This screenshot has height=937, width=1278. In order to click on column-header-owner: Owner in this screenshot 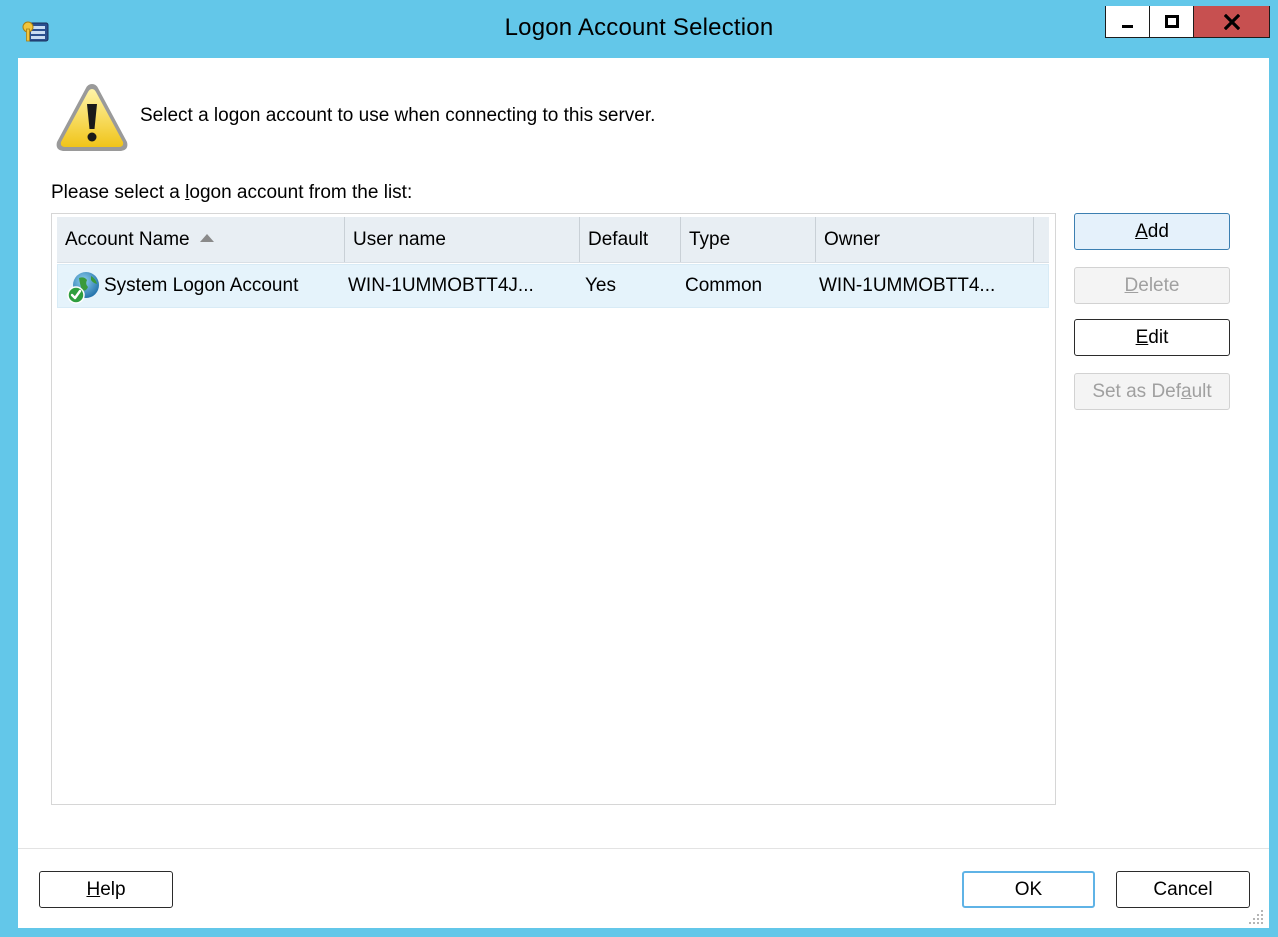, I will do `click(925, 239)`.